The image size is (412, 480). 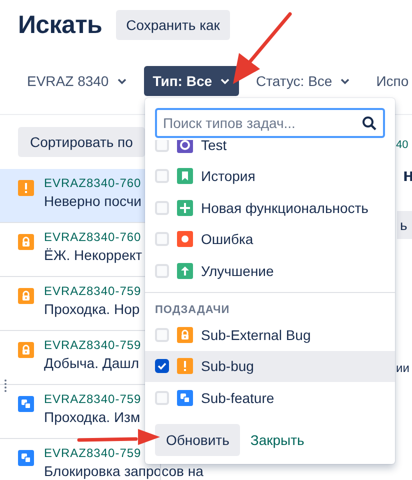 What do you see at coordinates (237, 270) in the screenshot?
I see `option-label: Улучшение` at bounding box center [237, 270].